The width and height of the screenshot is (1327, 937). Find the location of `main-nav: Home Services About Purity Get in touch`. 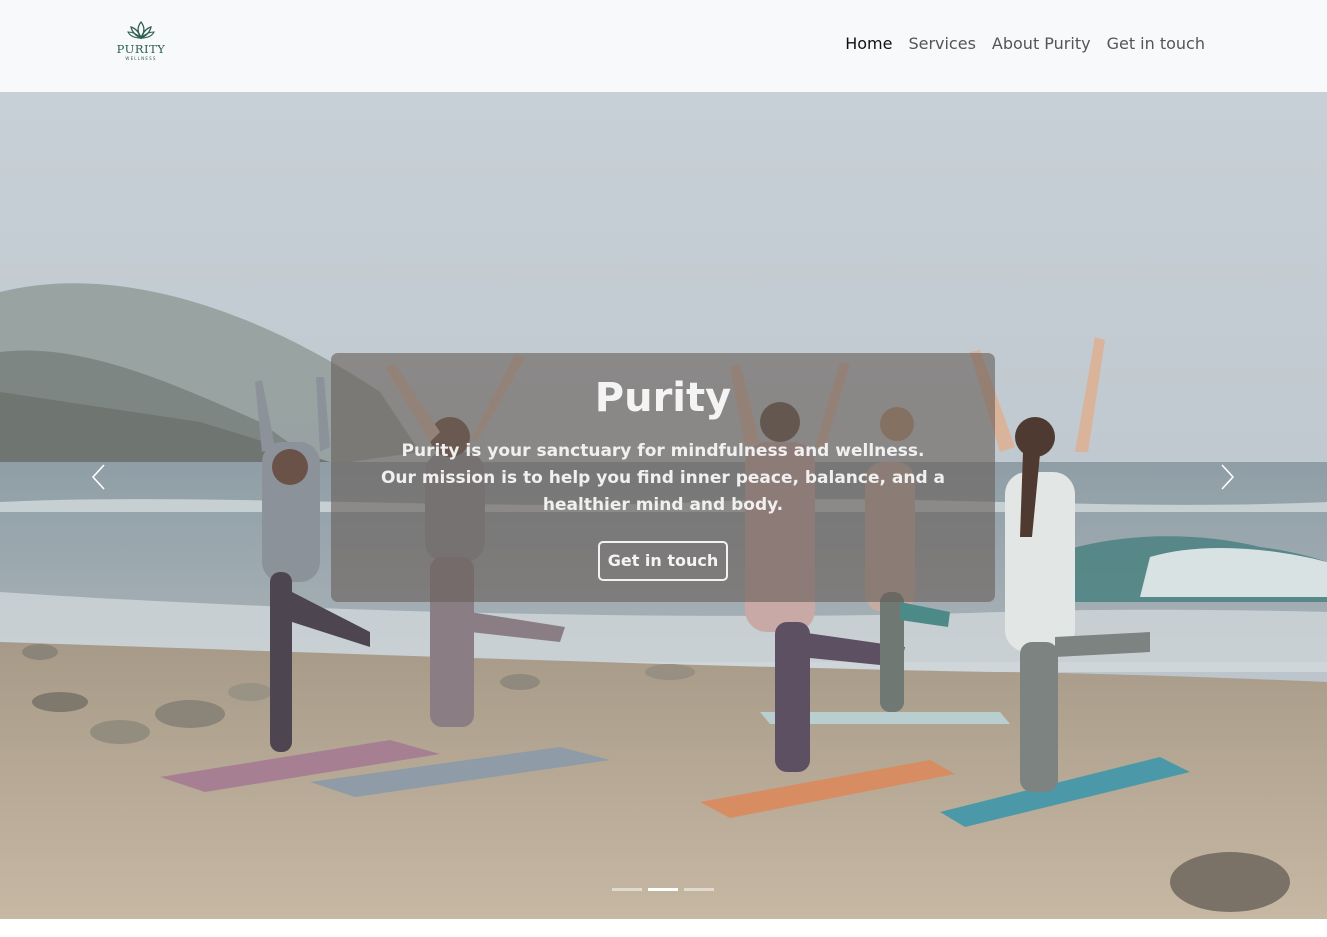

main-nav: Home Services About Purity Get in touch is located at coordinates (1025, 44).